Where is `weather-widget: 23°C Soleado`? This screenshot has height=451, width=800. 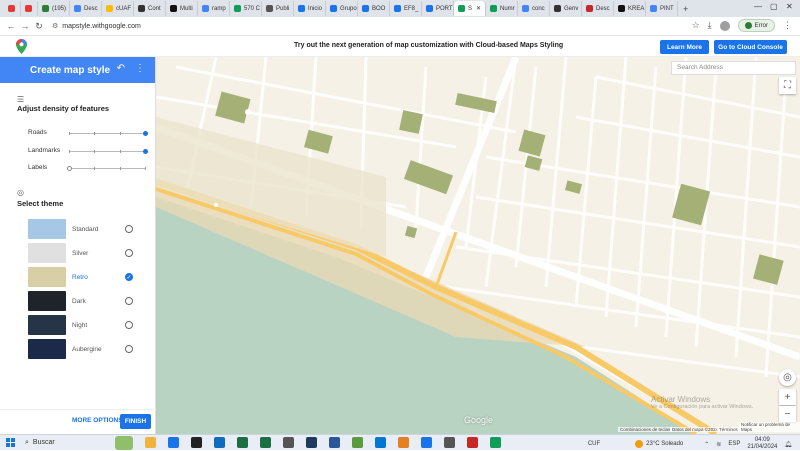
weather-widget: 23°C Soleado is located at coordinates (659, 444).